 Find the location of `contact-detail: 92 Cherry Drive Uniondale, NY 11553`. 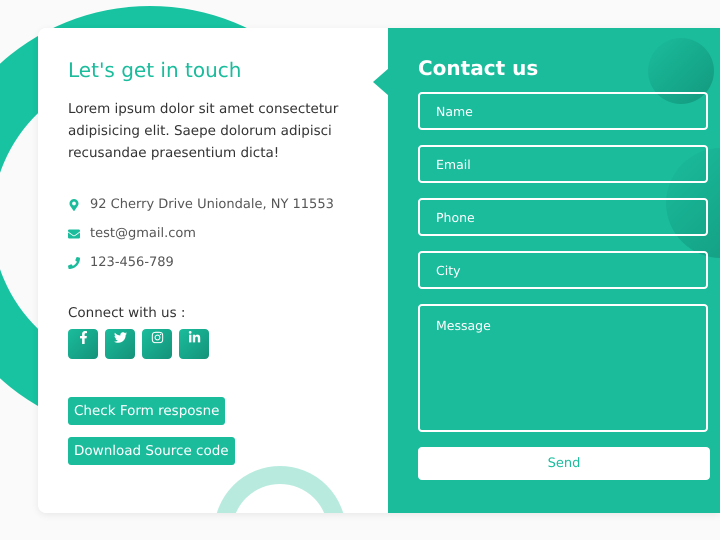

contact-detail: 92 Cherry Drive Uniondale, NY 11553 is located at coordinates (212, 204).